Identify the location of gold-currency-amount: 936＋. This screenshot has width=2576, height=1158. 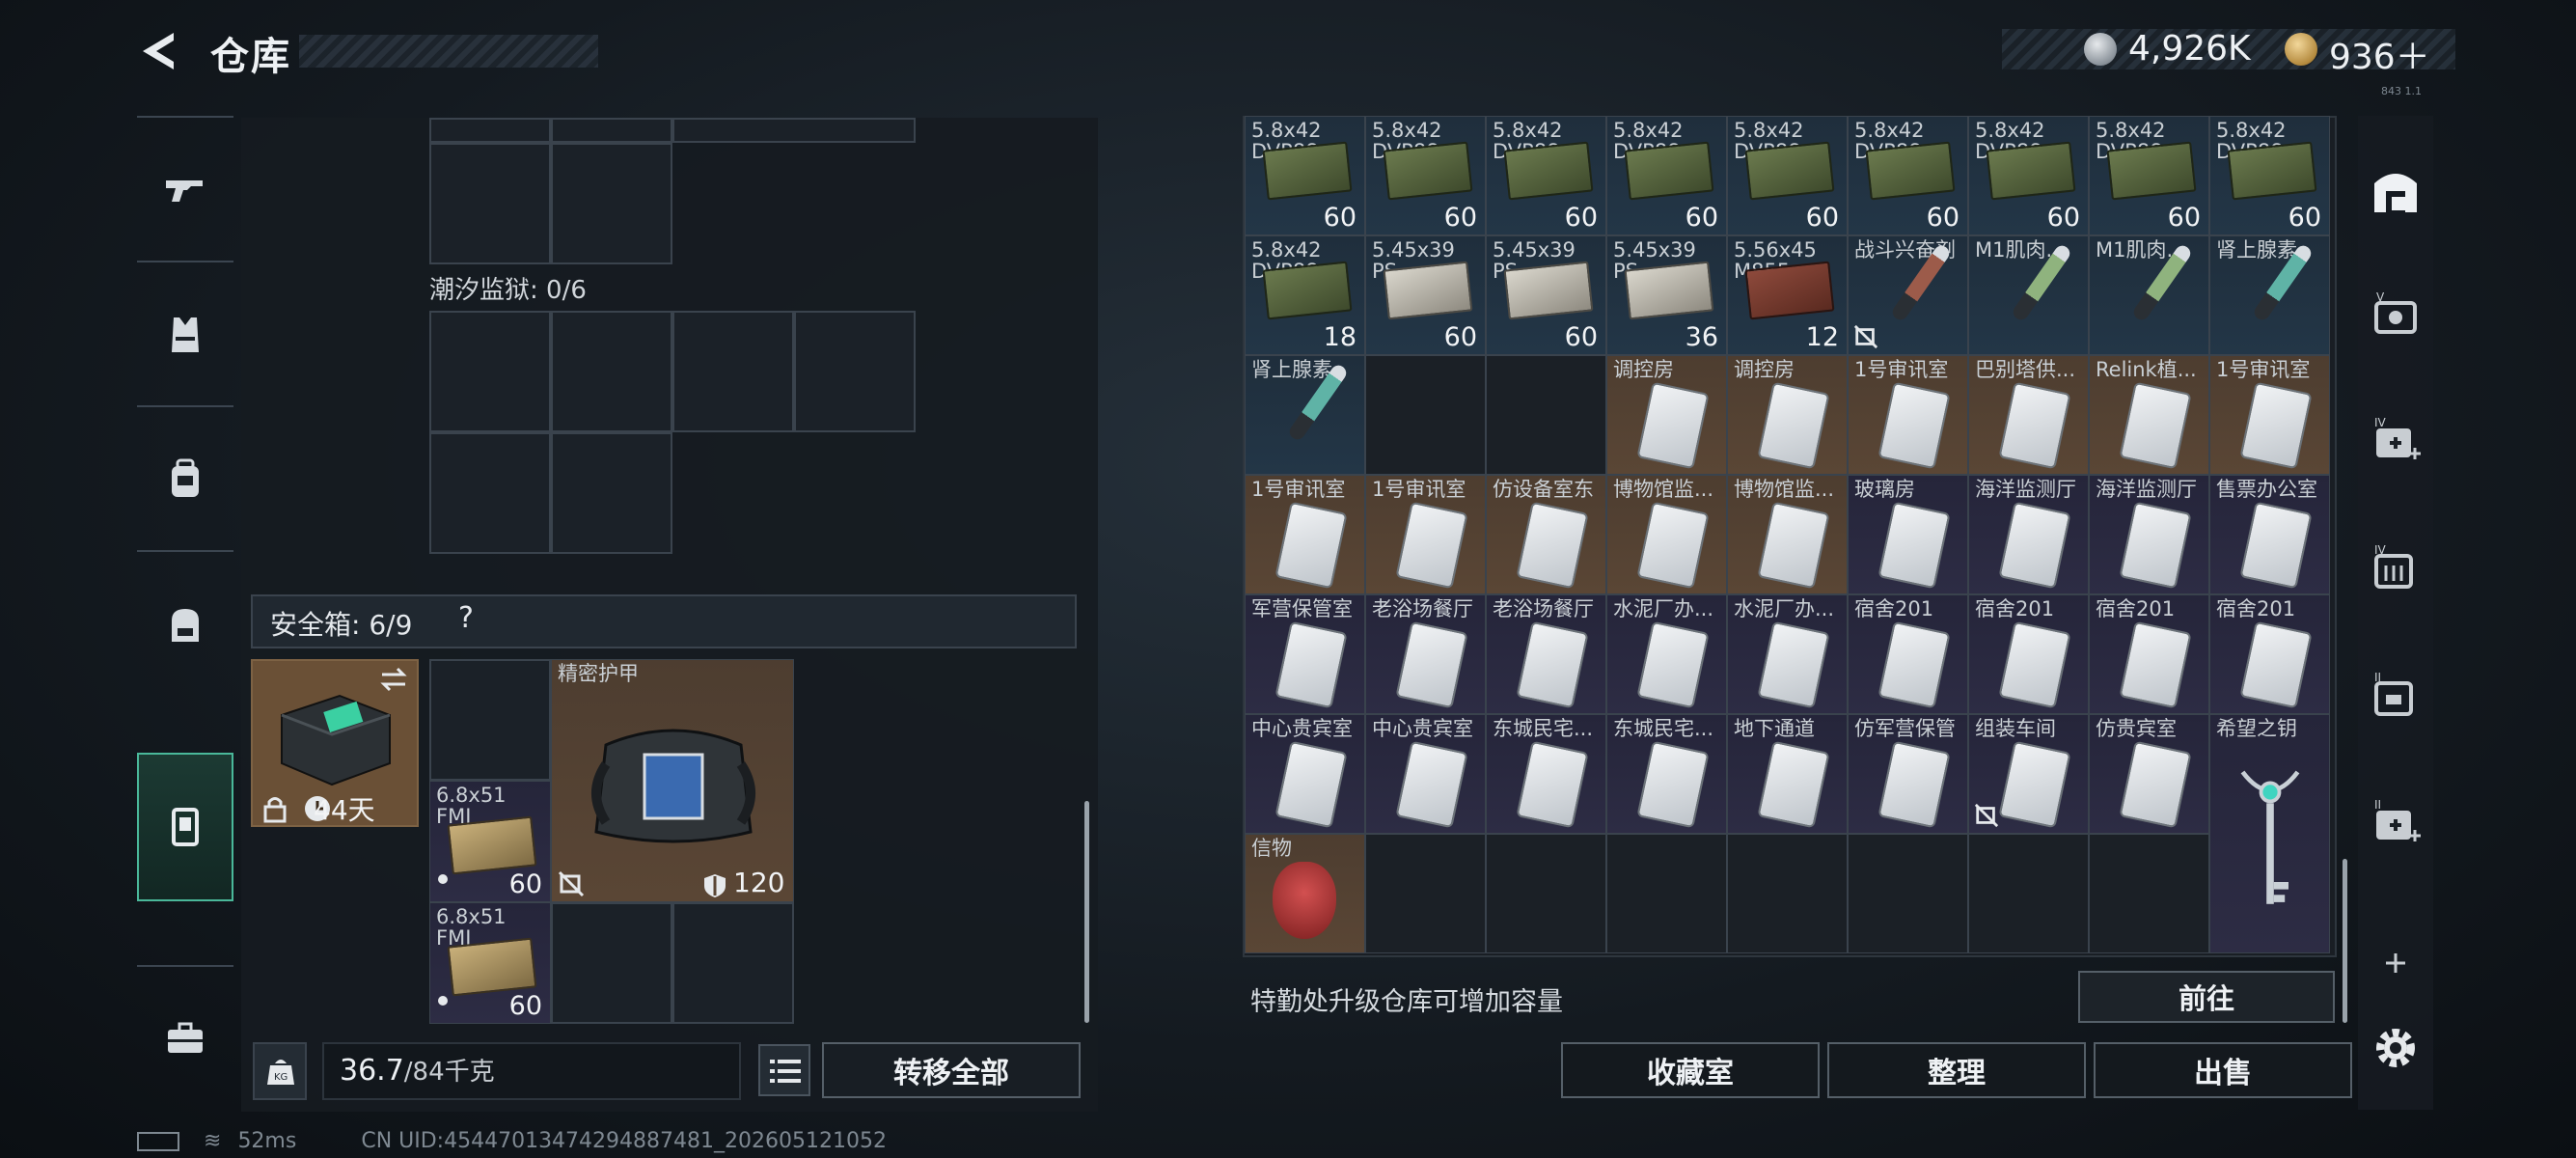
(2380, 54).